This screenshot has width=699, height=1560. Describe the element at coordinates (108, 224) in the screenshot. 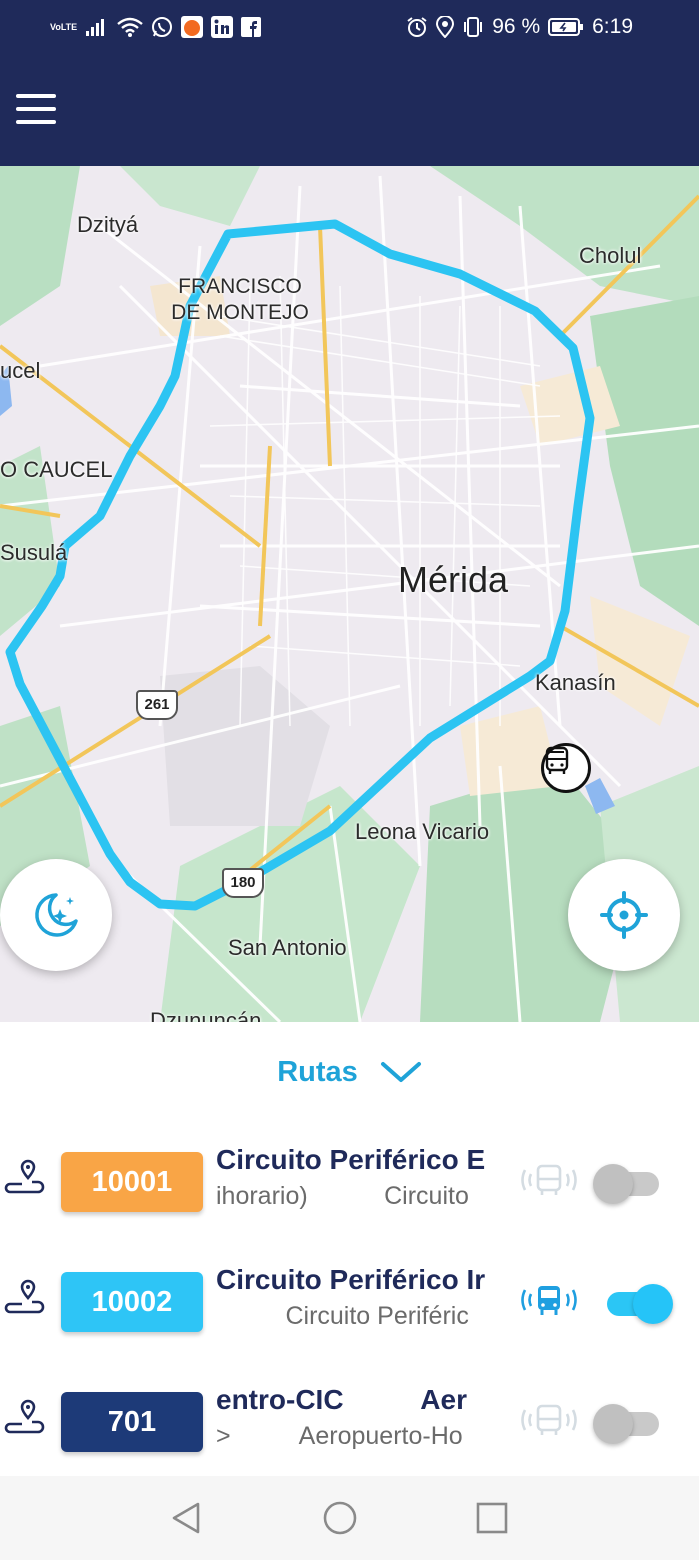

I see `map-label-dzitya: Dzityá` at that location.